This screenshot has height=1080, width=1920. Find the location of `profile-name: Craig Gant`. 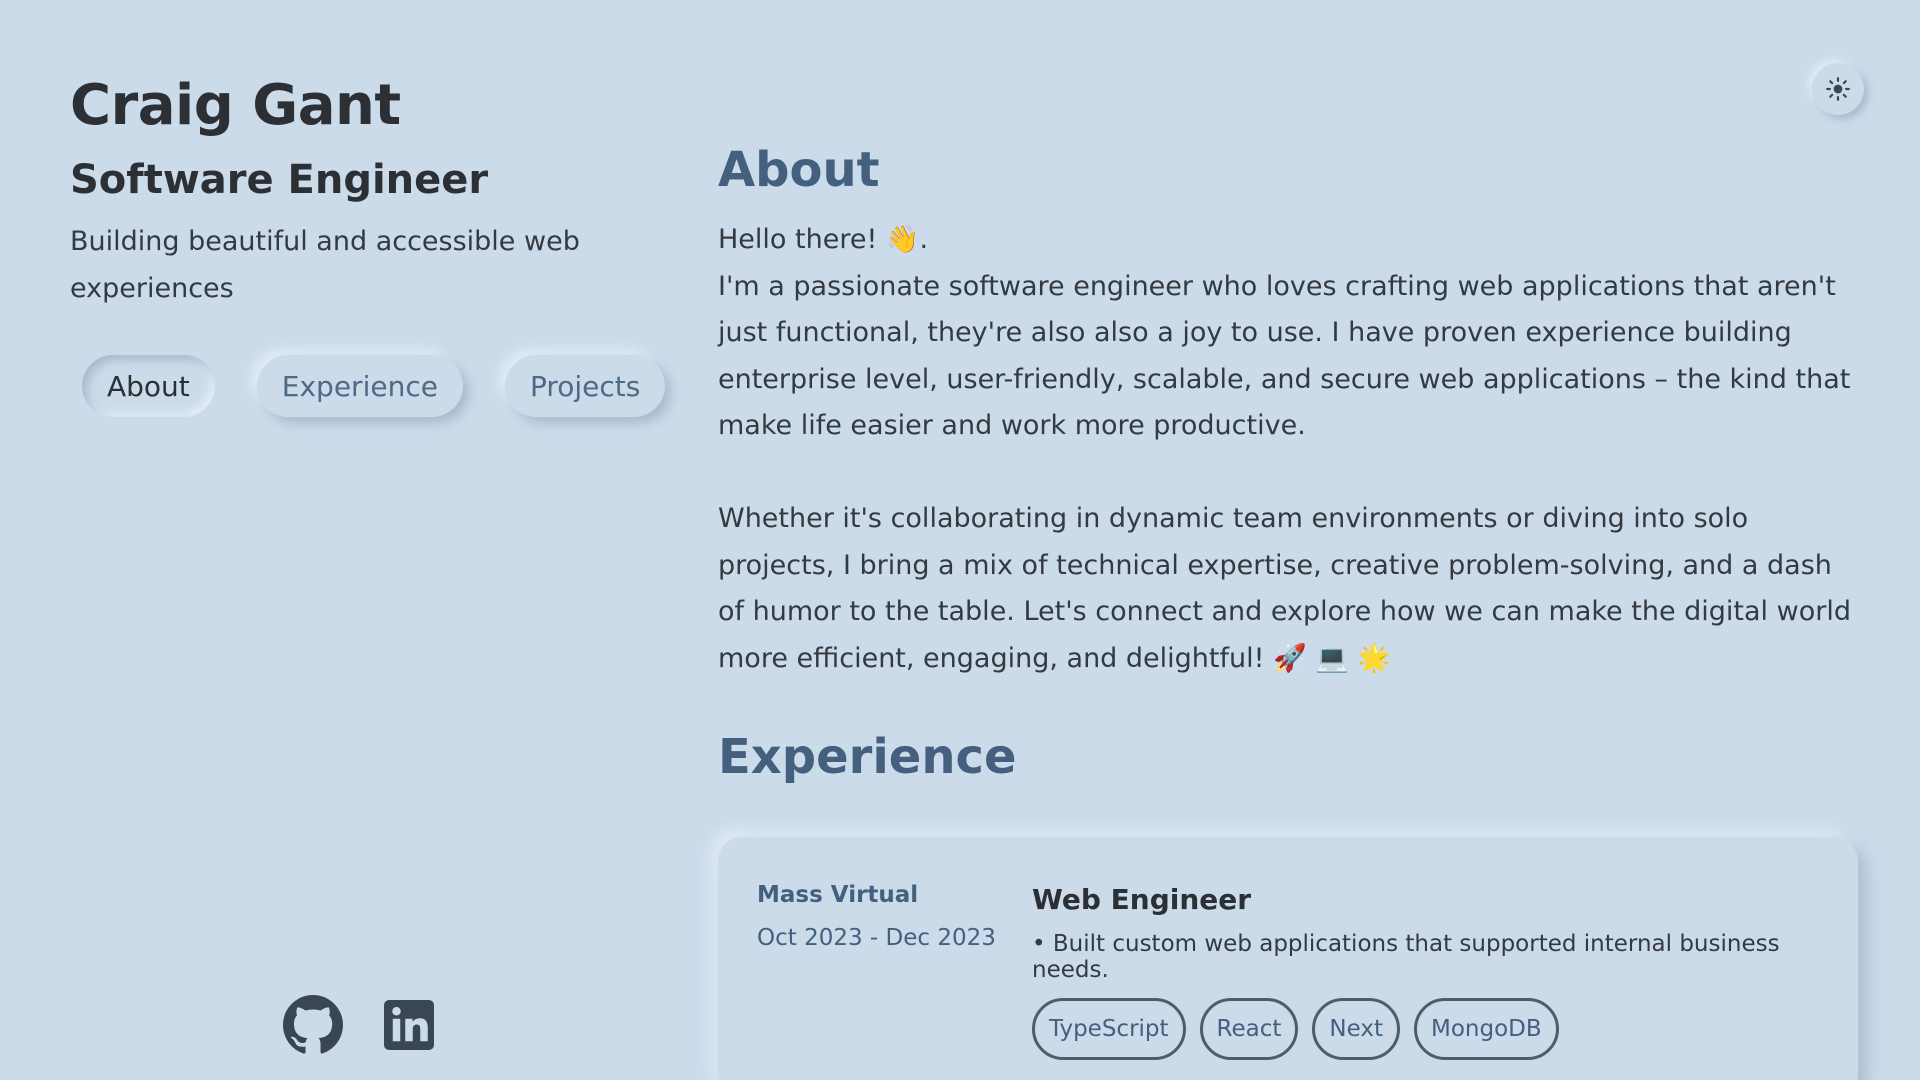

profile-name: Craig Gant is located at coordinates (235, 105).